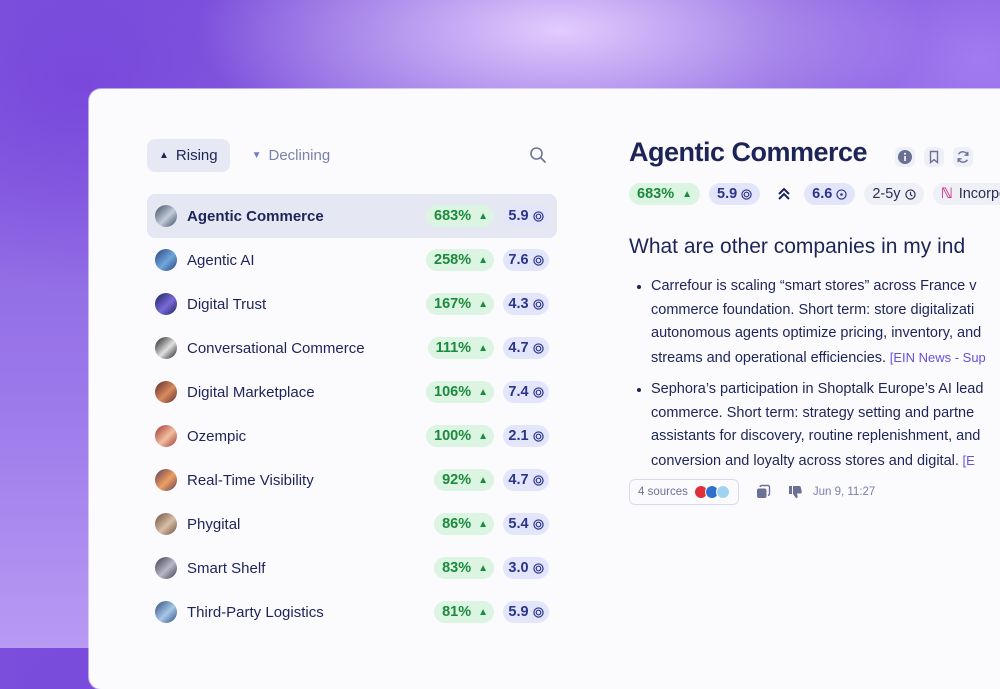 The height and width of the screenshot is (689, 1000). I want to click on question-heading: What are other companies in my ind, so click(797, 246).